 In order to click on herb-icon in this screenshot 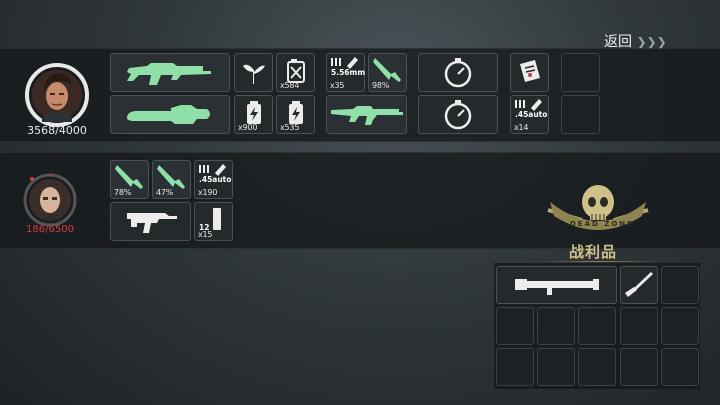, I will do `click(254, 74)`.